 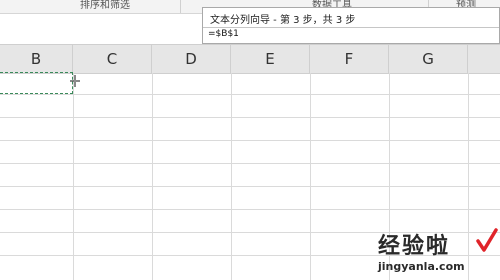 What do you see at coordinates (112, 59) in the screenshot?
I see `column-header-c: C` at bounding box center [112, 59].